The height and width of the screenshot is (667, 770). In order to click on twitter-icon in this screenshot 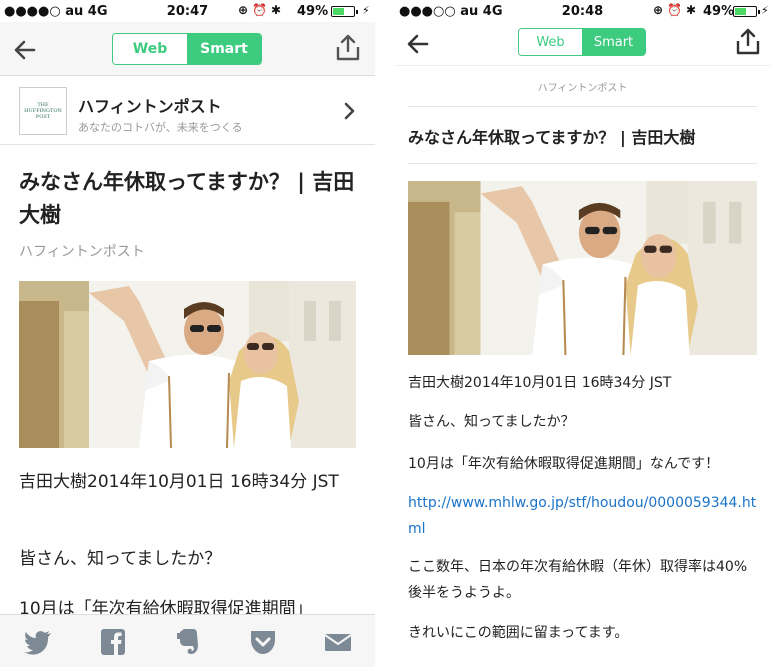, I will do `click(38, 642)`.